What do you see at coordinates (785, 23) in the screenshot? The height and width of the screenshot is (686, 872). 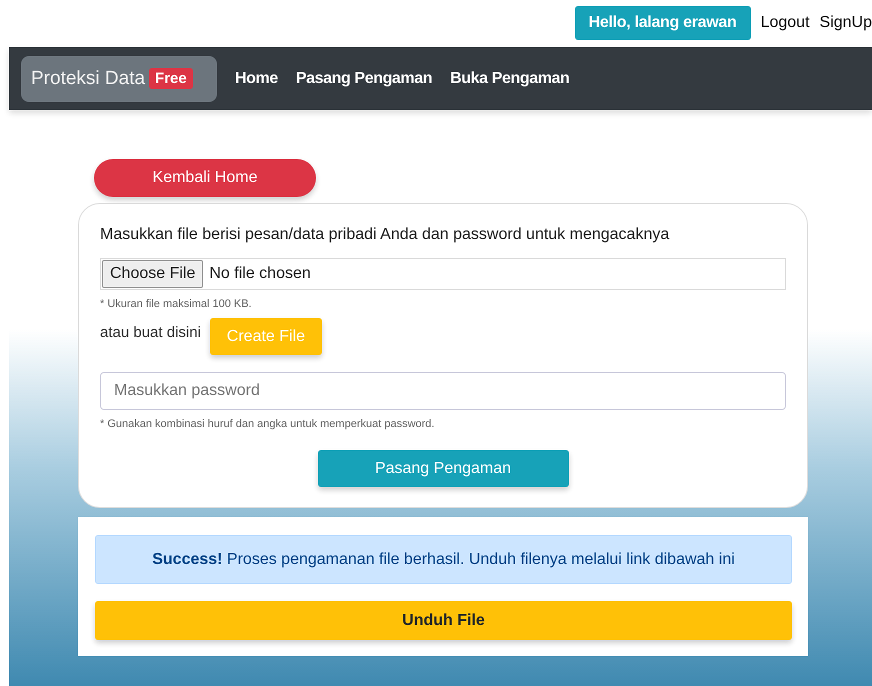 I see `nav-link: Logout` at bounding box center [785, 23].